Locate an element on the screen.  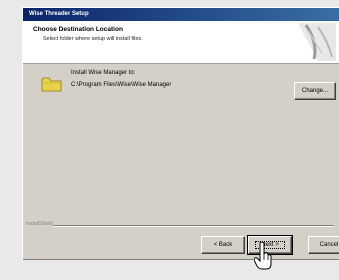
install-location-label: Install Wise Manager to: is located at coordinates (103, 73).